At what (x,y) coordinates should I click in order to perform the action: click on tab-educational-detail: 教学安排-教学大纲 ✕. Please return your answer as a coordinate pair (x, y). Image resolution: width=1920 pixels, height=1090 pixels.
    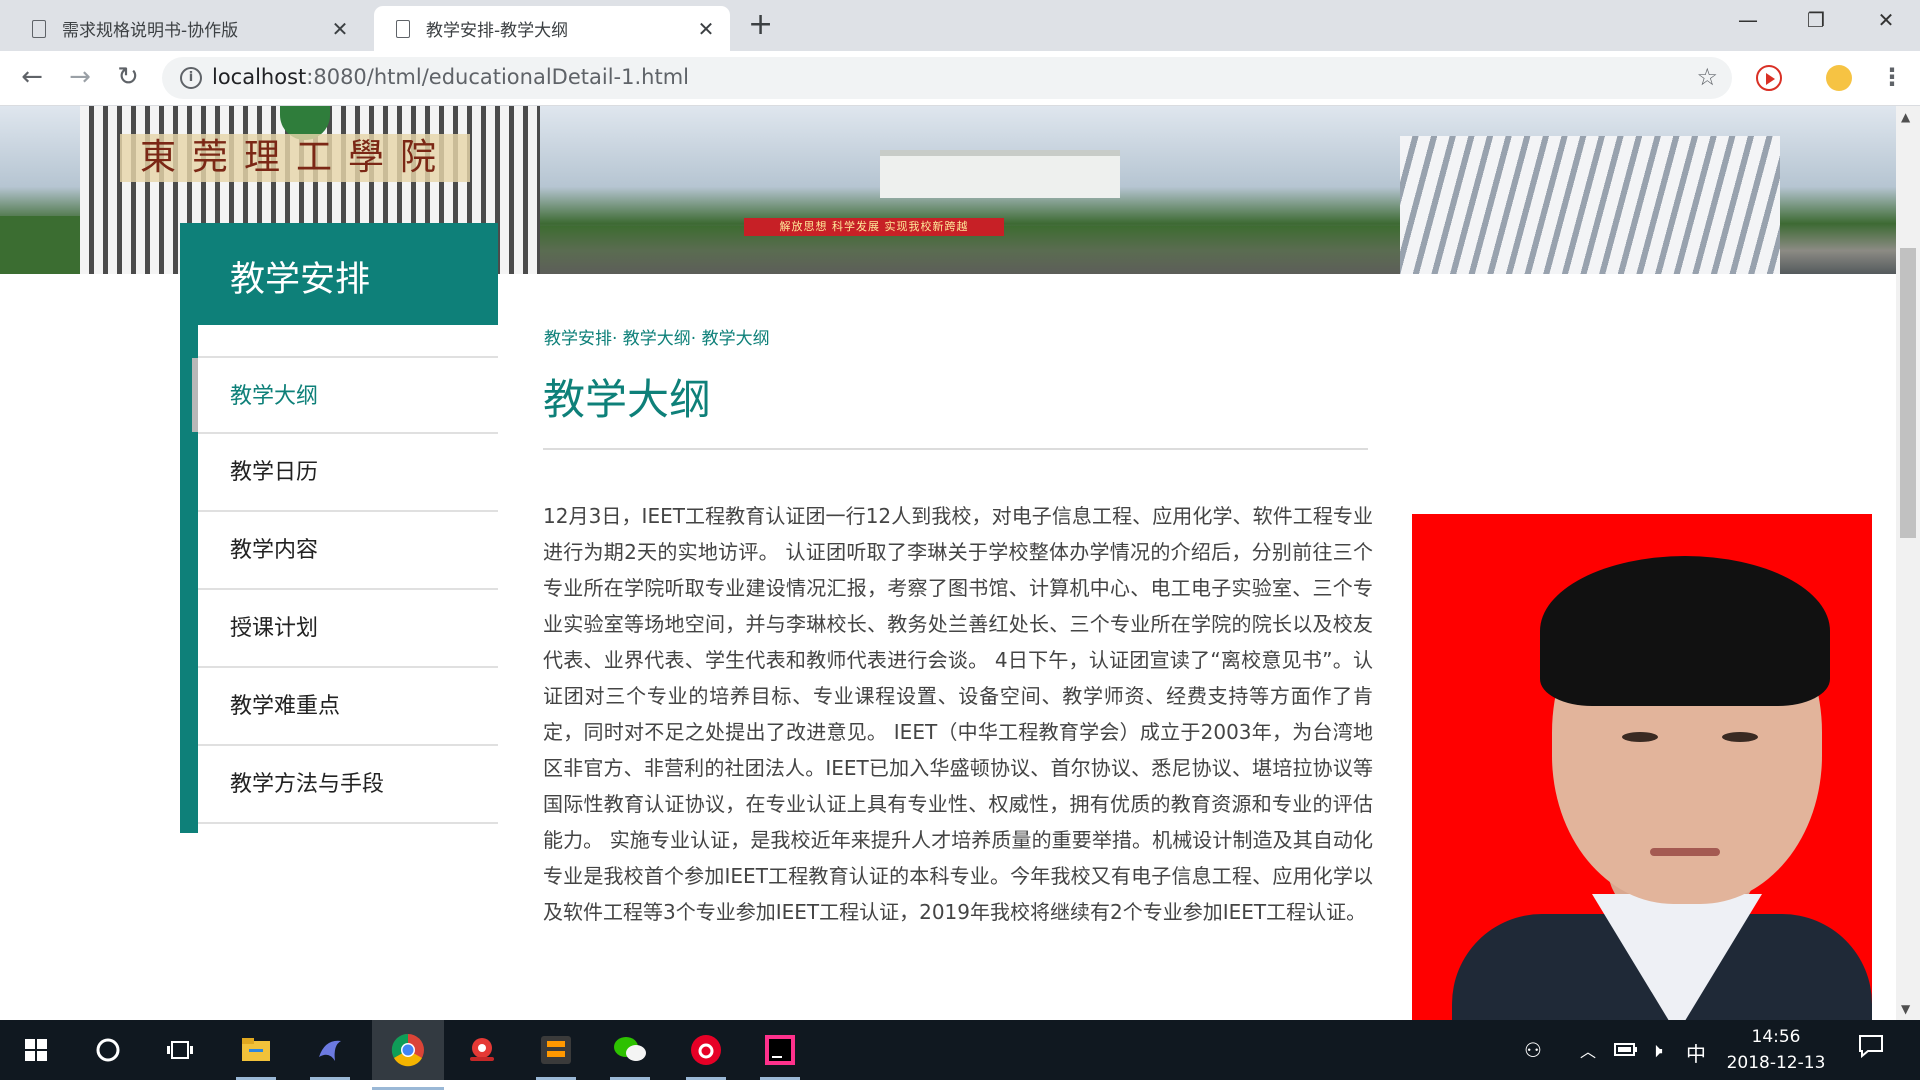
    Looking at the image, I should click on (552, 28).